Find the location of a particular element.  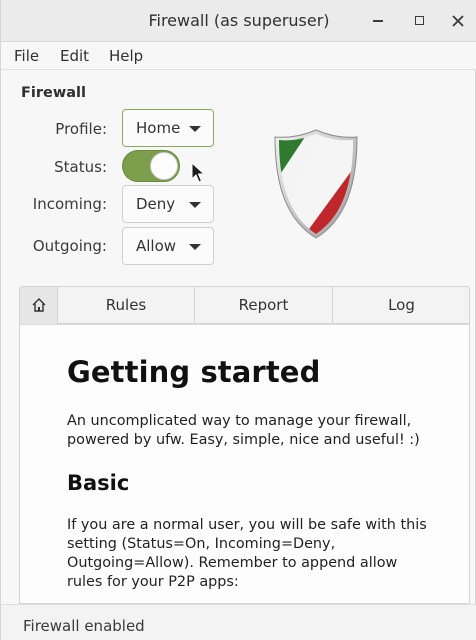

maximize-button is located at coordinates (419, 21).